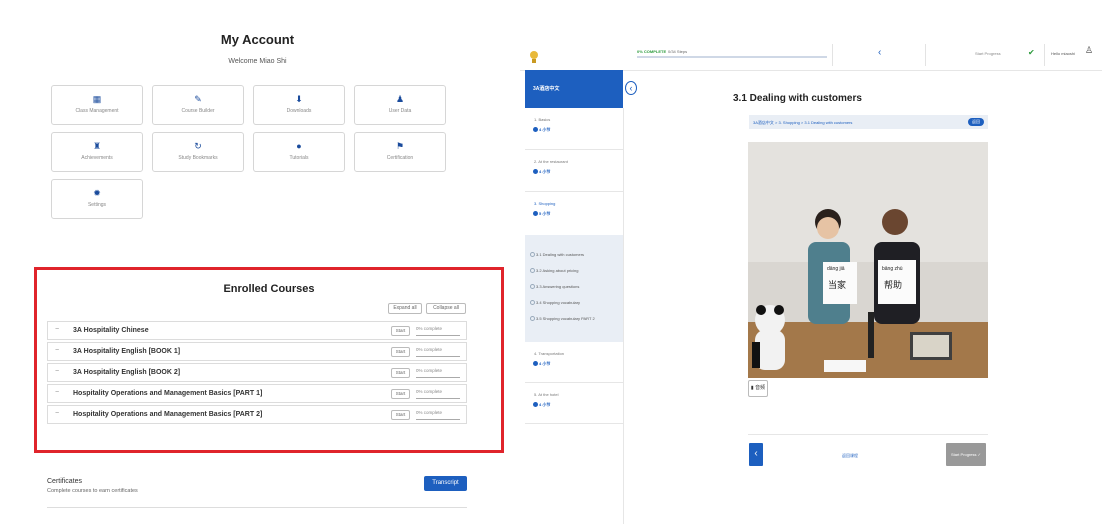 Image resolution: width=1102 pixels, height=524 pixels. I want to click on lesson-item: 3.3 Answering questions, so click(554, 286).